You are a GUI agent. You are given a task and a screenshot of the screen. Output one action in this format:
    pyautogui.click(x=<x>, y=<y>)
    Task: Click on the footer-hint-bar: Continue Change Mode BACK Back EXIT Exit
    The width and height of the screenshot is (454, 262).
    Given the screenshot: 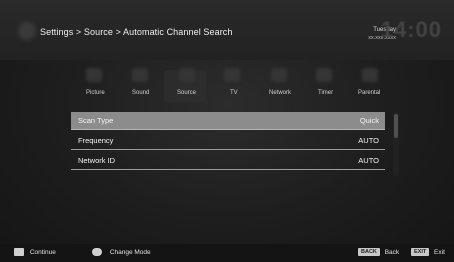 What is the action you would take?
    pyautogui.click(x=227, y=253)
    